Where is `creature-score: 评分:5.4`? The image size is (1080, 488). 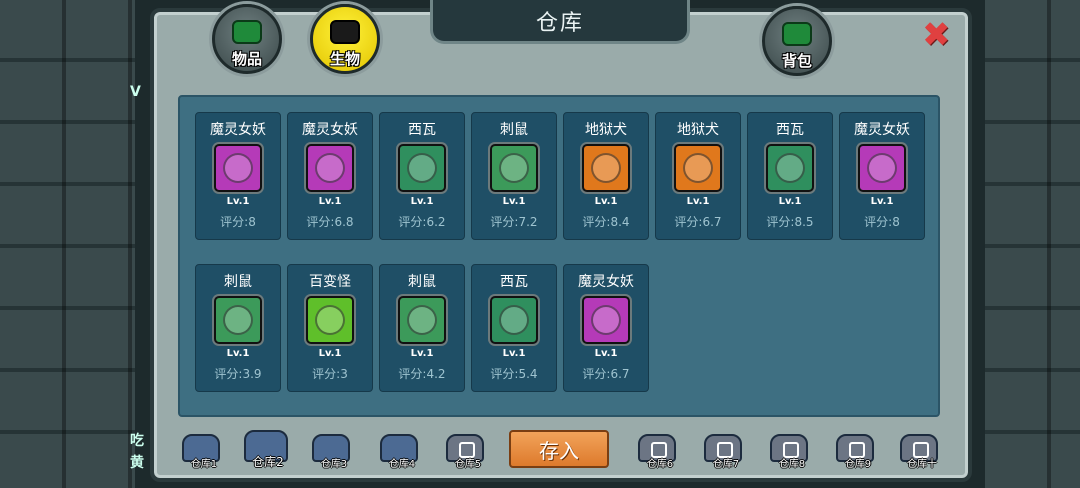
creature-score: 评分:5.4 is located at coordinates (514, 374).